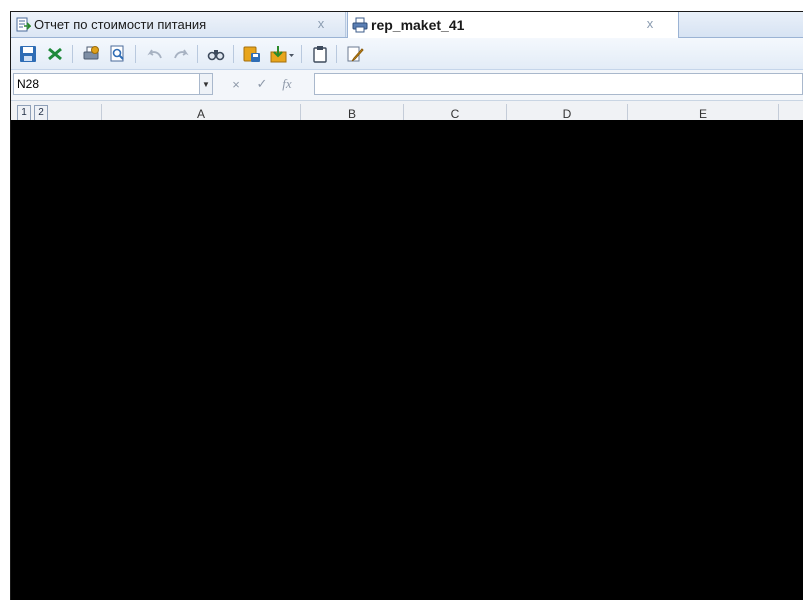 Image resolution: width=803 pixels, height=600 pixels. I want to click on redo-icon, so click(181, 54).